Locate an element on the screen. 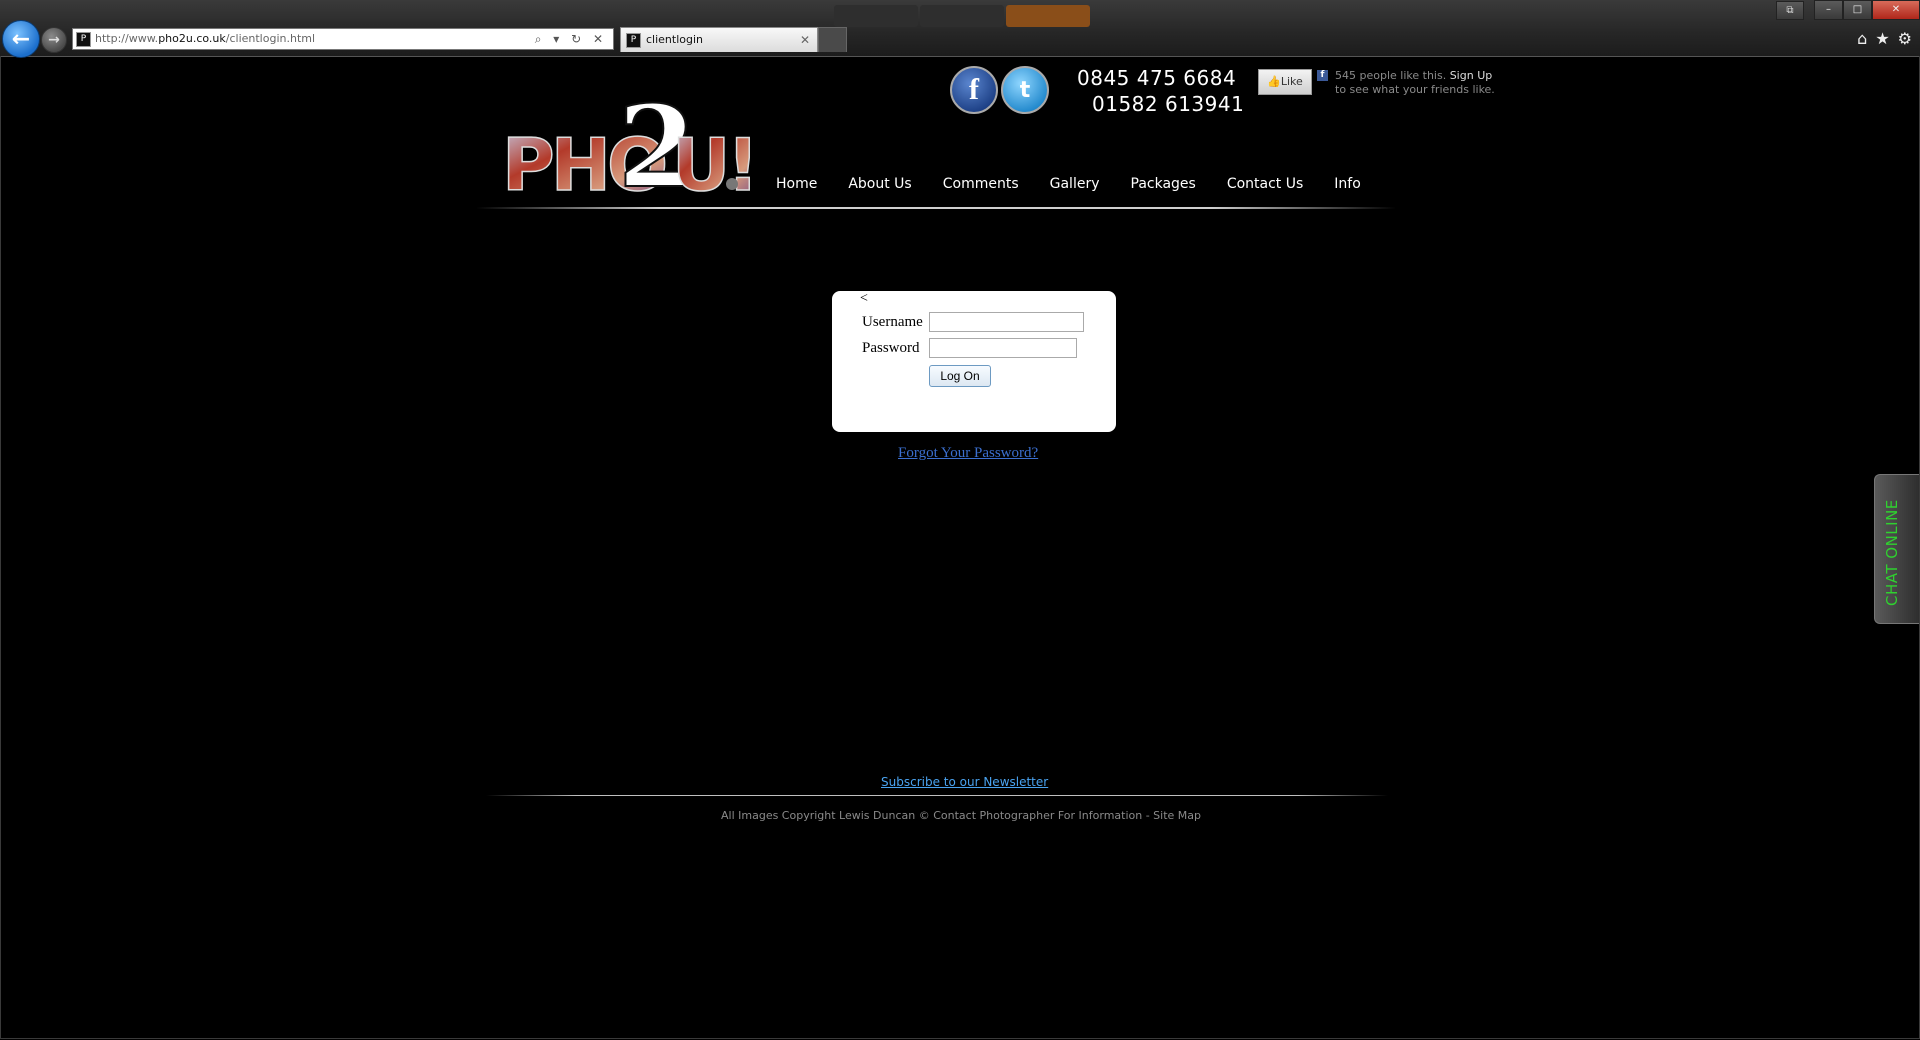  maximize-button: □ is located at coordinates (1857, 10).